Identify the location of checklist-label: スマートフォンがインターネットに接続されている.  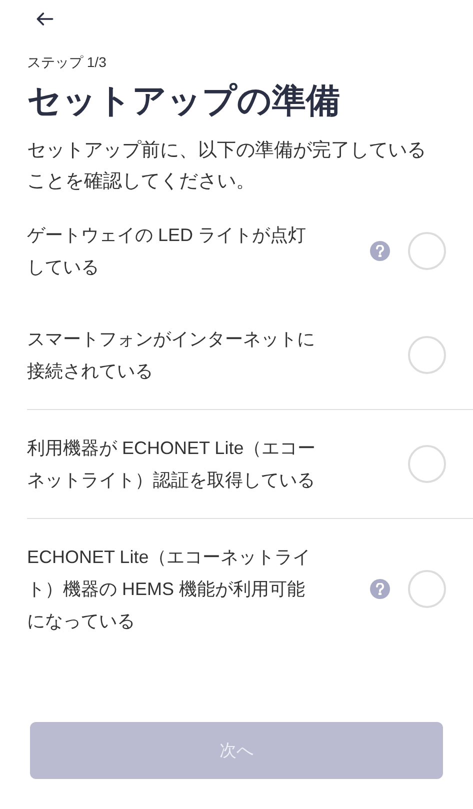
(171, 355).